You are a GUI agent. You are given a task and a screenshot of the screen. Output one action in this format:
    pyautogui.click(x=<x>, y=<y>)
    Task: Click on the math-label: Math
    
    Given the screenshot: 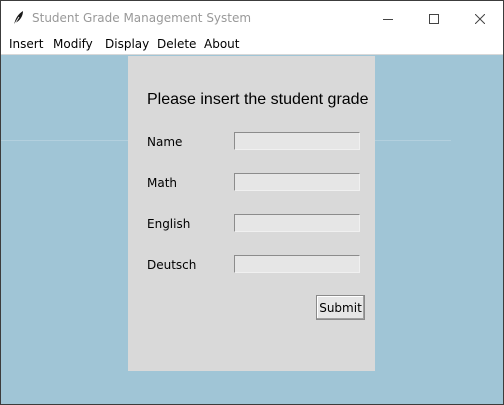 What is the action you would take?
    pyautogui.click(x=162, y=183)
    